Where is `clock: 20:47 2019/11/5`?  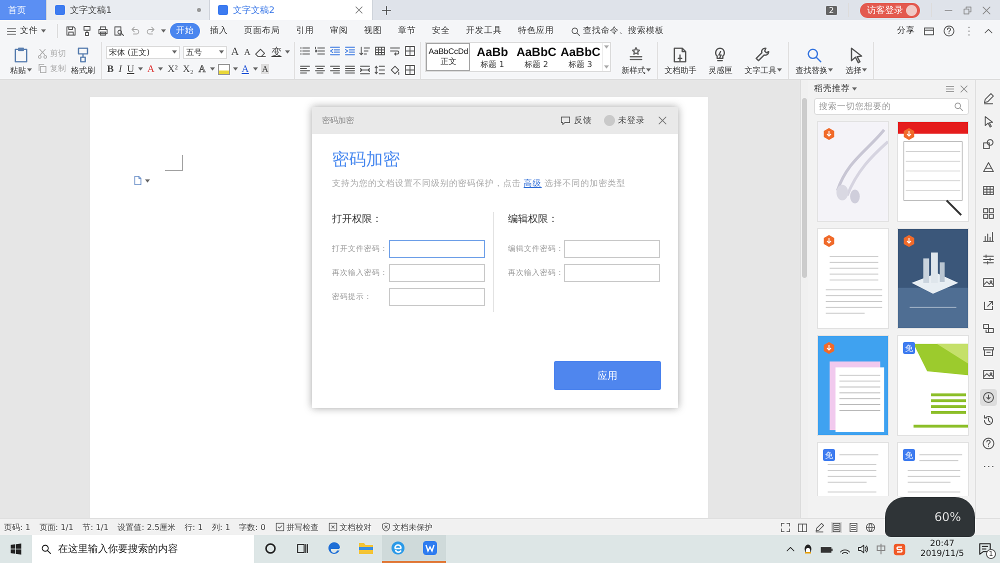 clock: 20:47 2019/11/5 is located at coordinates (942, 549).